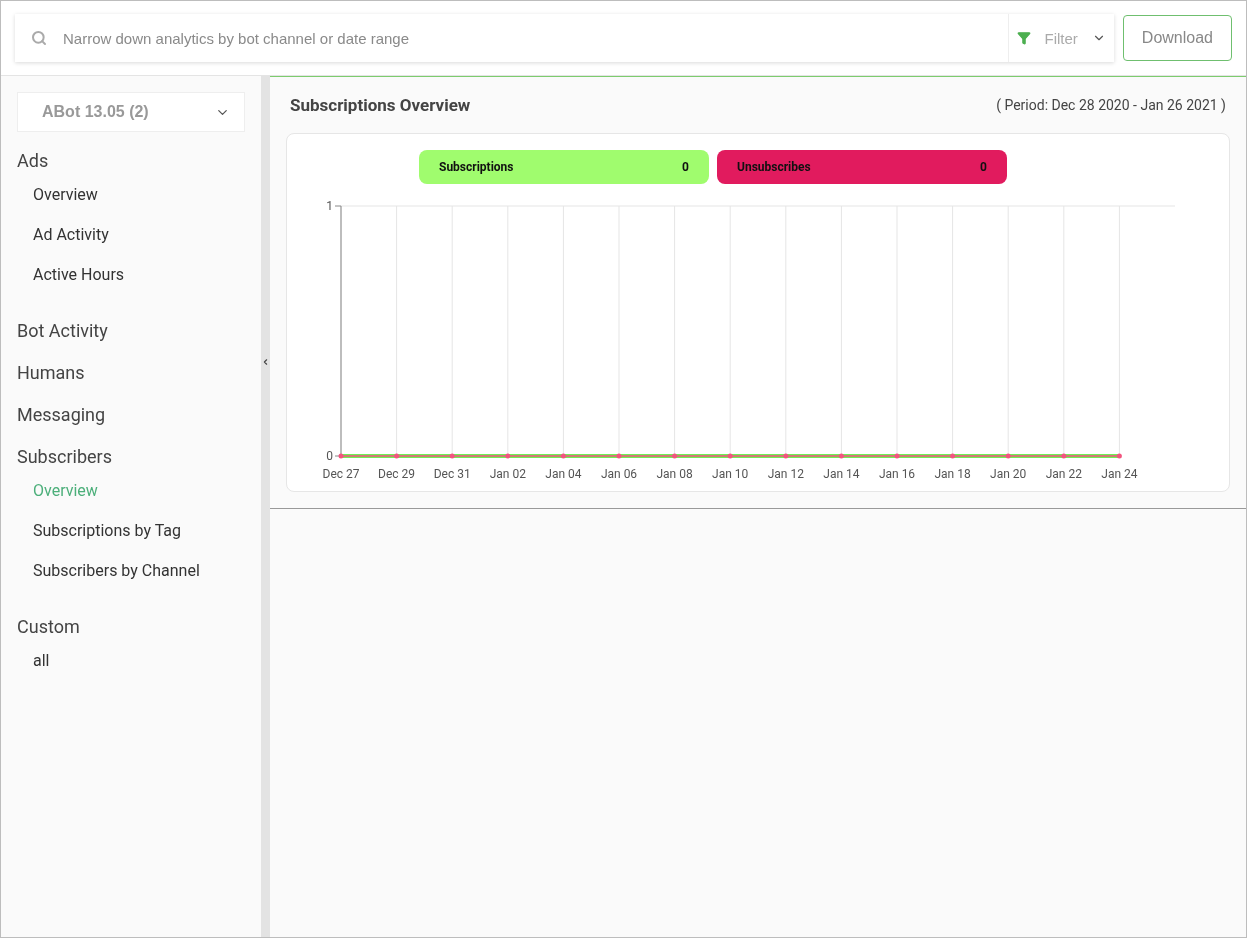 This screenshot has height=938, width=1247. What do you see at coordinates (452, 474) in the screenshot?
I see `x-tick-label: Dec 31` at bounding box center [452, 474].